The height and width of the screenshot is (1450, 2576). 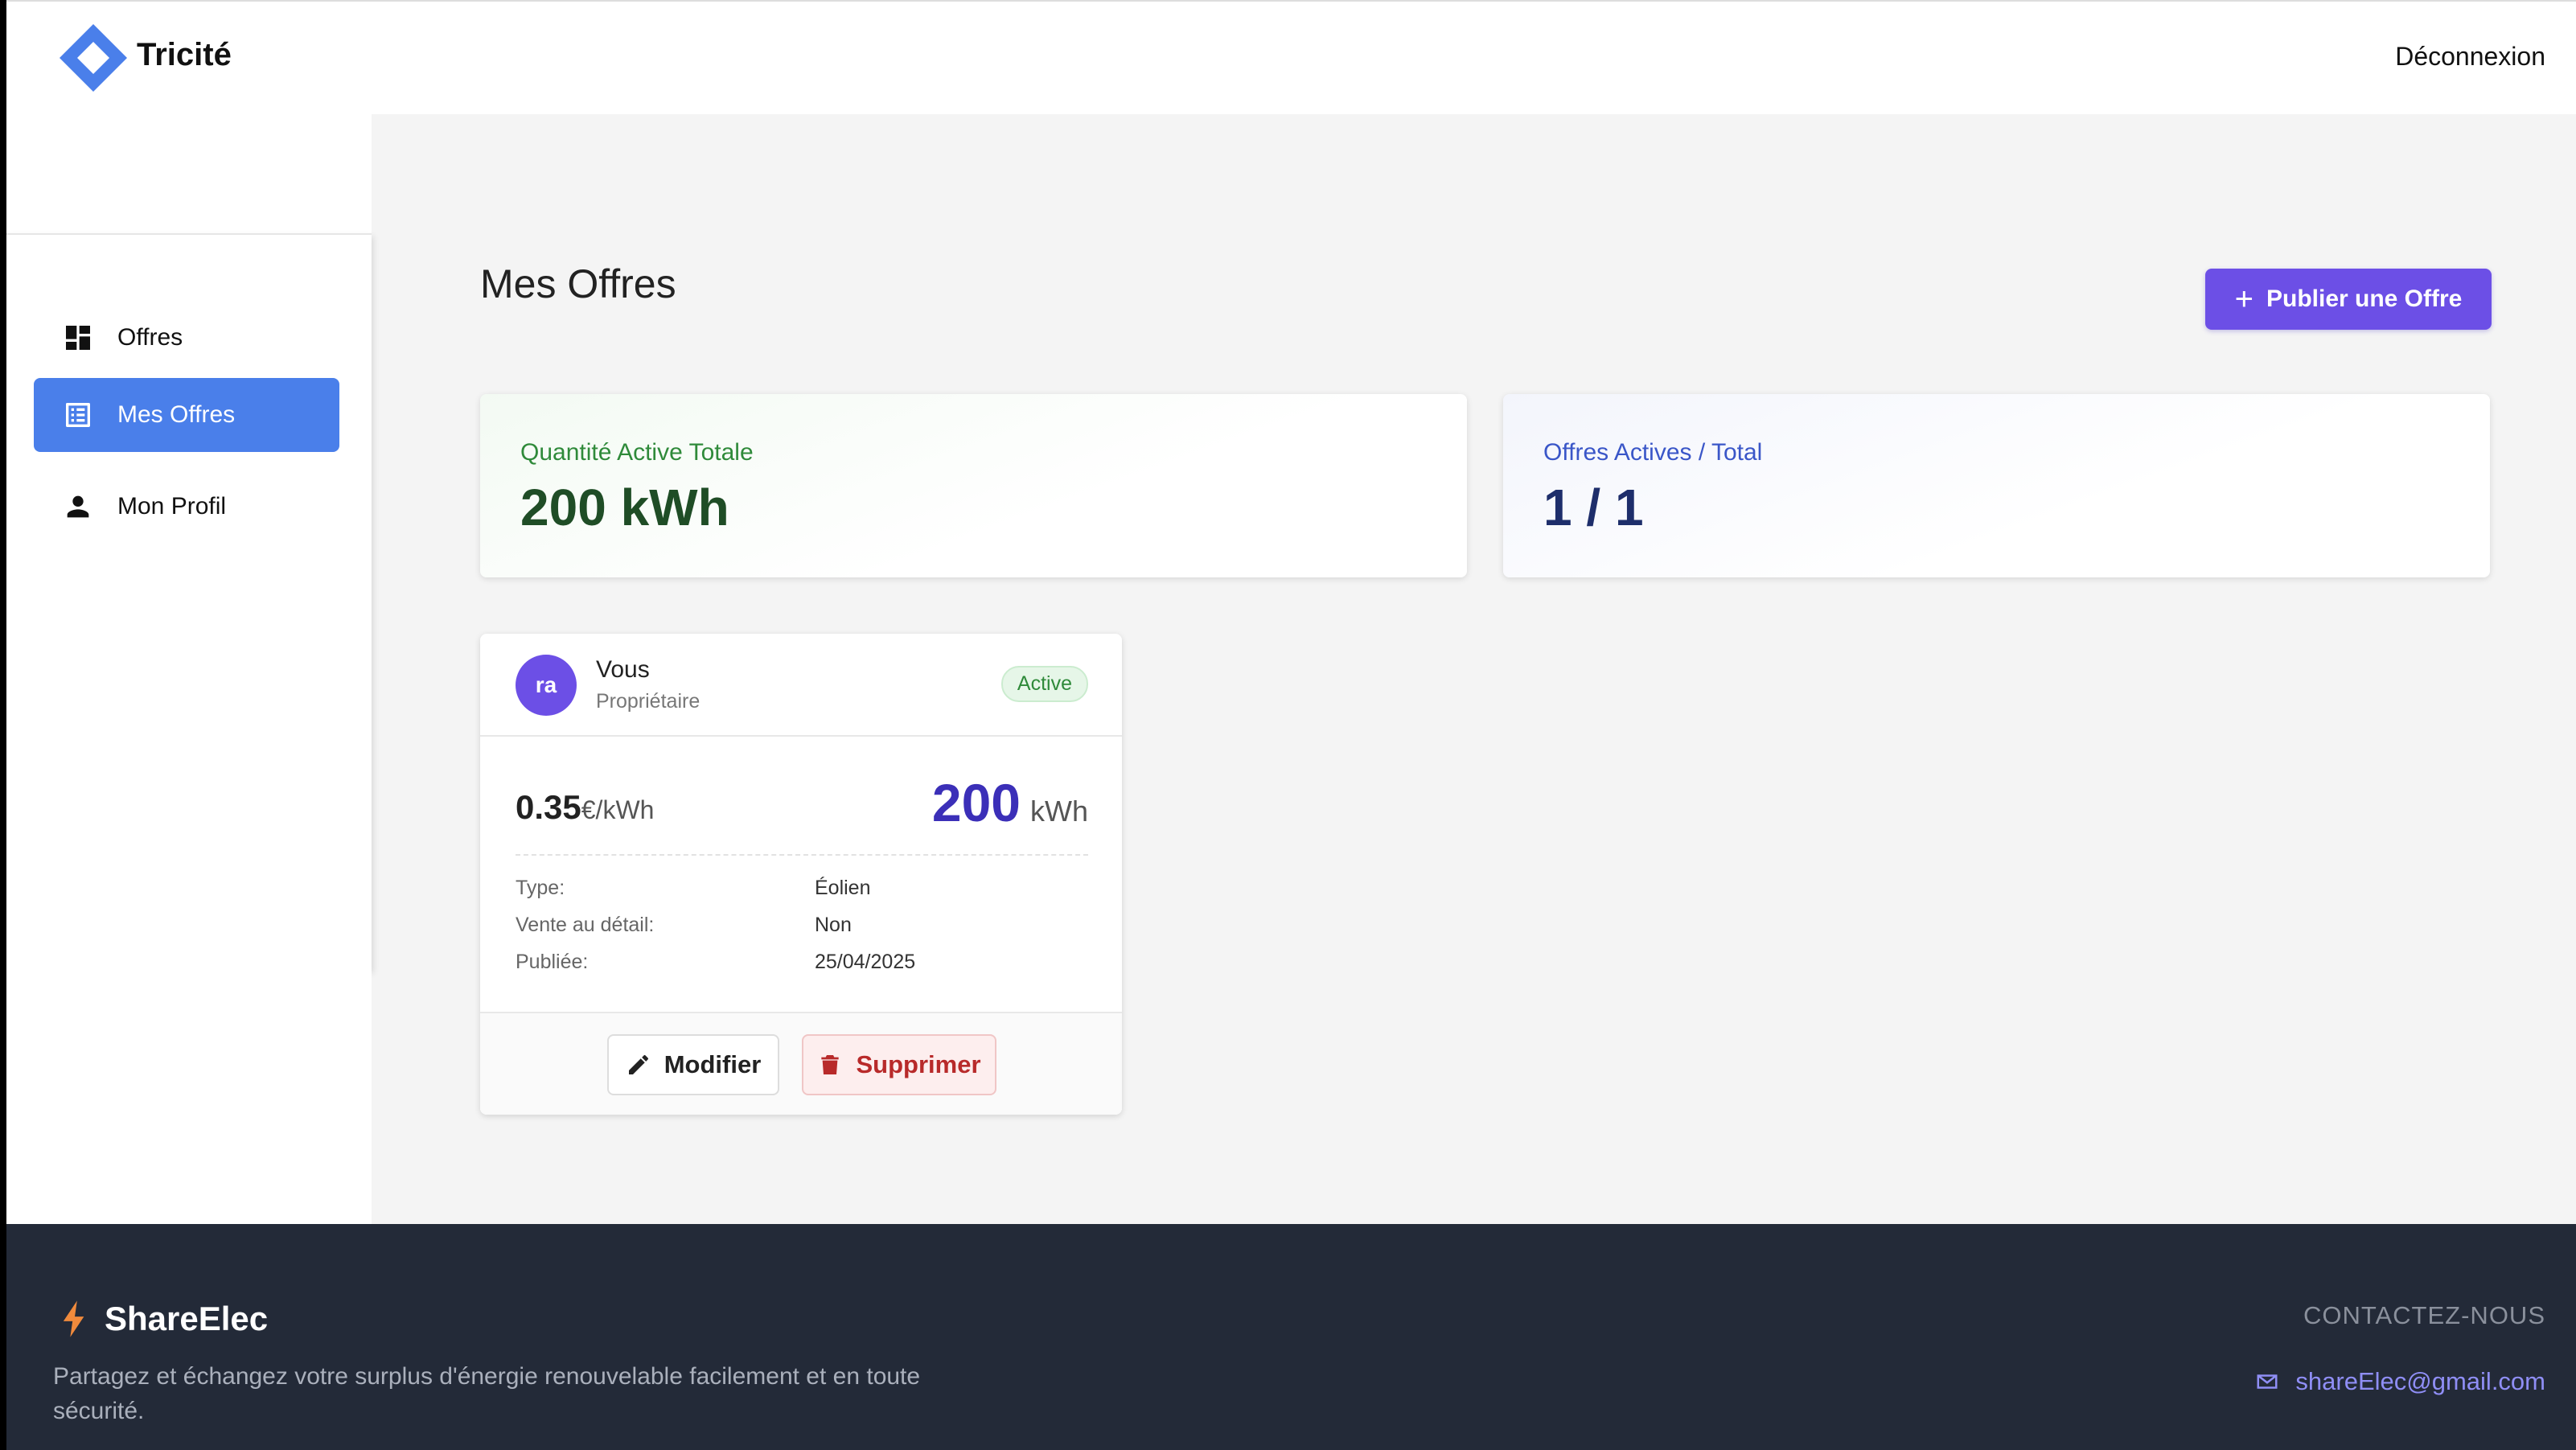 I want to click on offer-card-actions: Modifier Supprimer, so click(x=801, y=1063).